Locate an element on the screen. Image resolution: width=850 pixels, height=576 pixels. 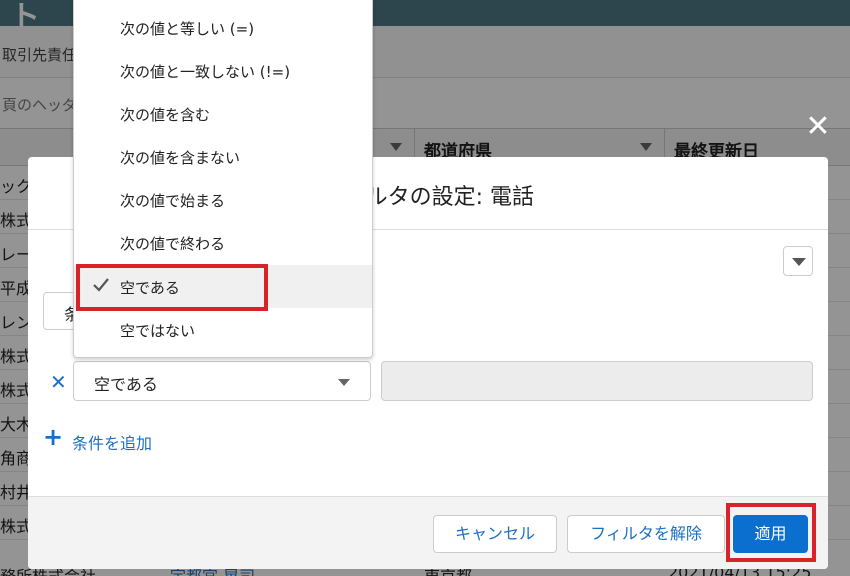
dropdown-option: 次の値と一致しない (!=) is located at coordinates (223, 70).